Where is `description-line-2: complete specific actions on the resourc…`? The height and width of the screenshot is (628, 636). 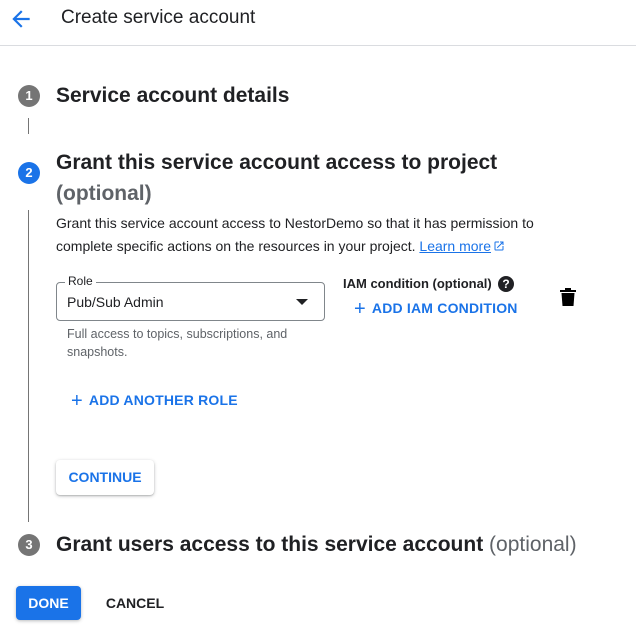 description-line-2: complete specific actions on the resourc… is located at coordinates (236, 246).